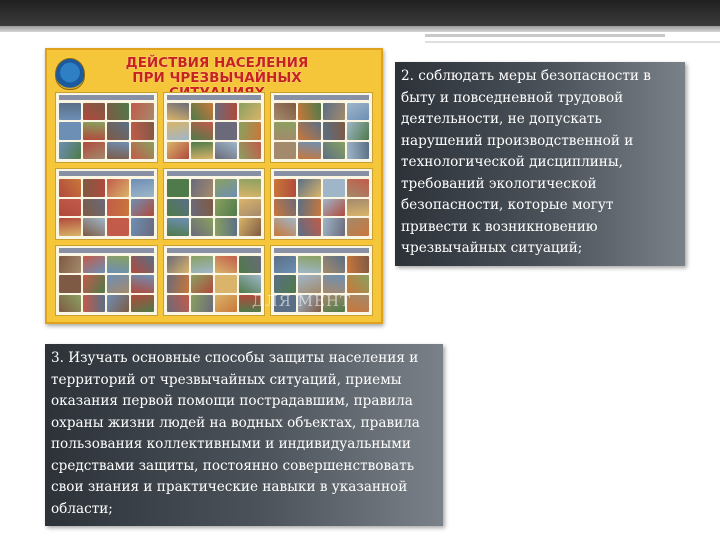 Image resolution: width=720 pixels, height=540 pixels. What do you see at coordinates (301, 301) in the screenshot?
I see `watermark: ДЛЯ МЕНТ` at bounding box center [301, 301].